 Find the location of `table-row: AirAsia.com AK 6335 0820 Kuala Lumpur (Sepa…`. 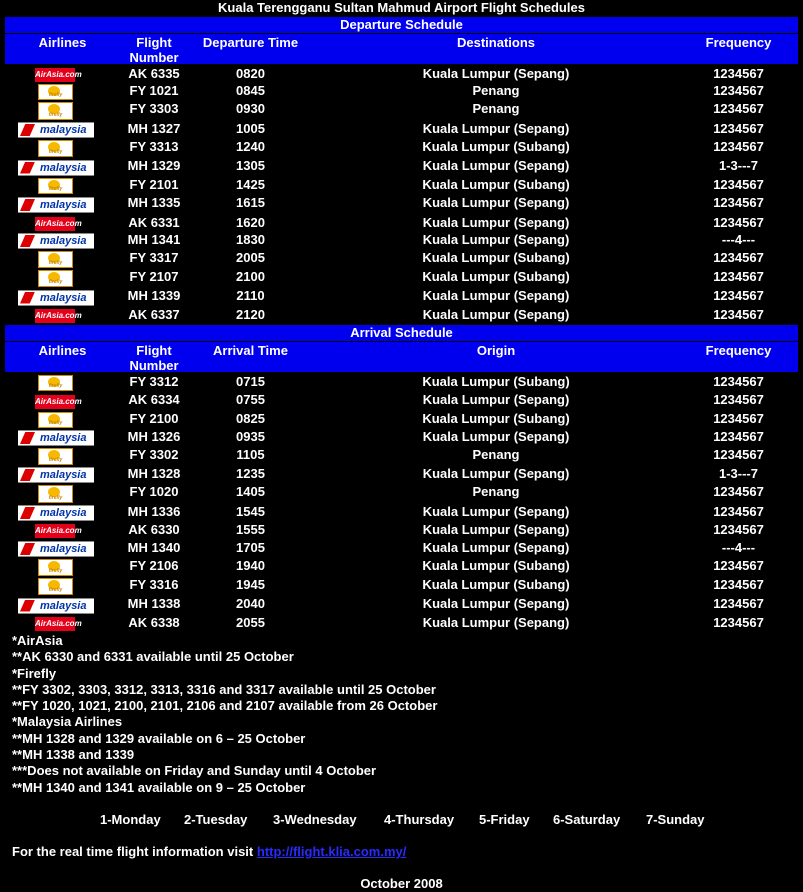

table-row: AirAsia.com AK 6335 0820 Kuala Lumpur (Sepa… is located at coordinates (401, 74).